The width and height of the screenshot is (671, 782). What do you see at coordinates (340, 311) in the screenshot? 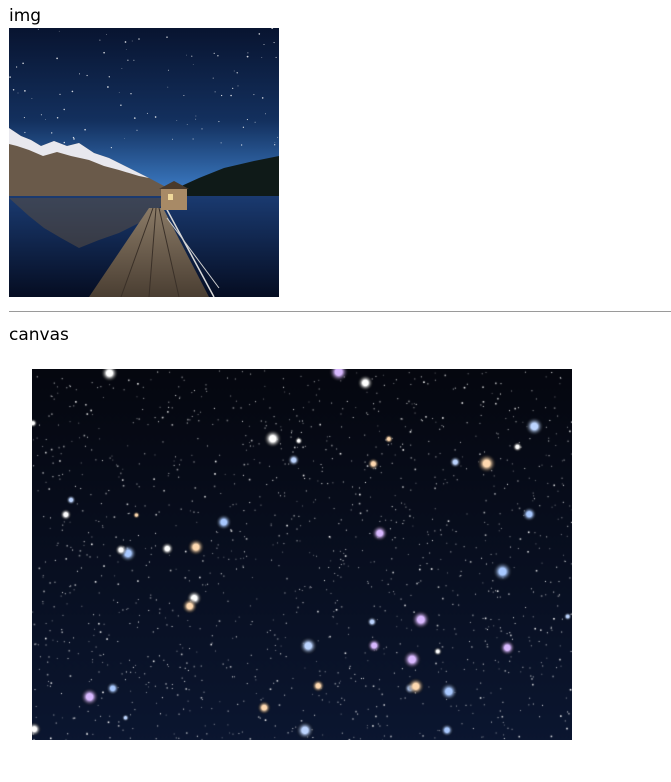
I see `section-divider` at bounding box center [340, 311].